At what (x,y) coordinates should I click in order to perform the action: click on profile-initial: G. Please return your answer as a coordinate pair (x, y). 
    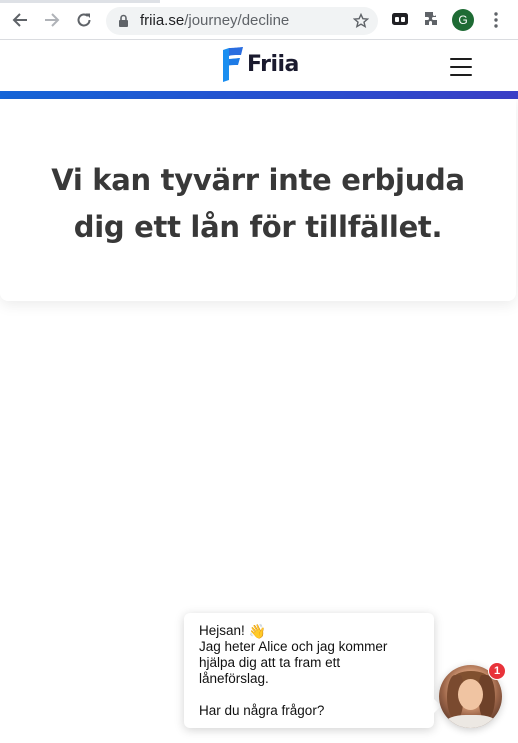
    Looking at the image, I should click on (463, 20).